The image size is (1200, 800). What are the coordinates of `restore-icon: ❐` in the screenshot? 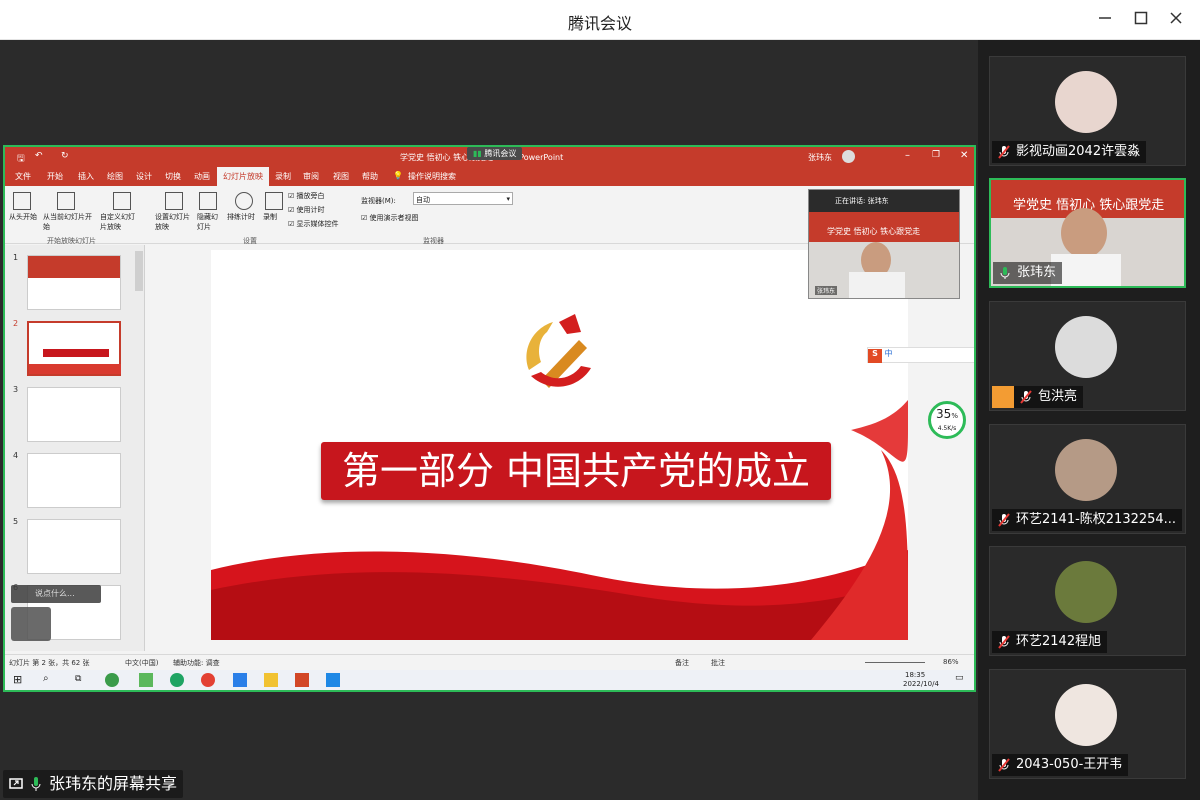 It's located at (936, 155).